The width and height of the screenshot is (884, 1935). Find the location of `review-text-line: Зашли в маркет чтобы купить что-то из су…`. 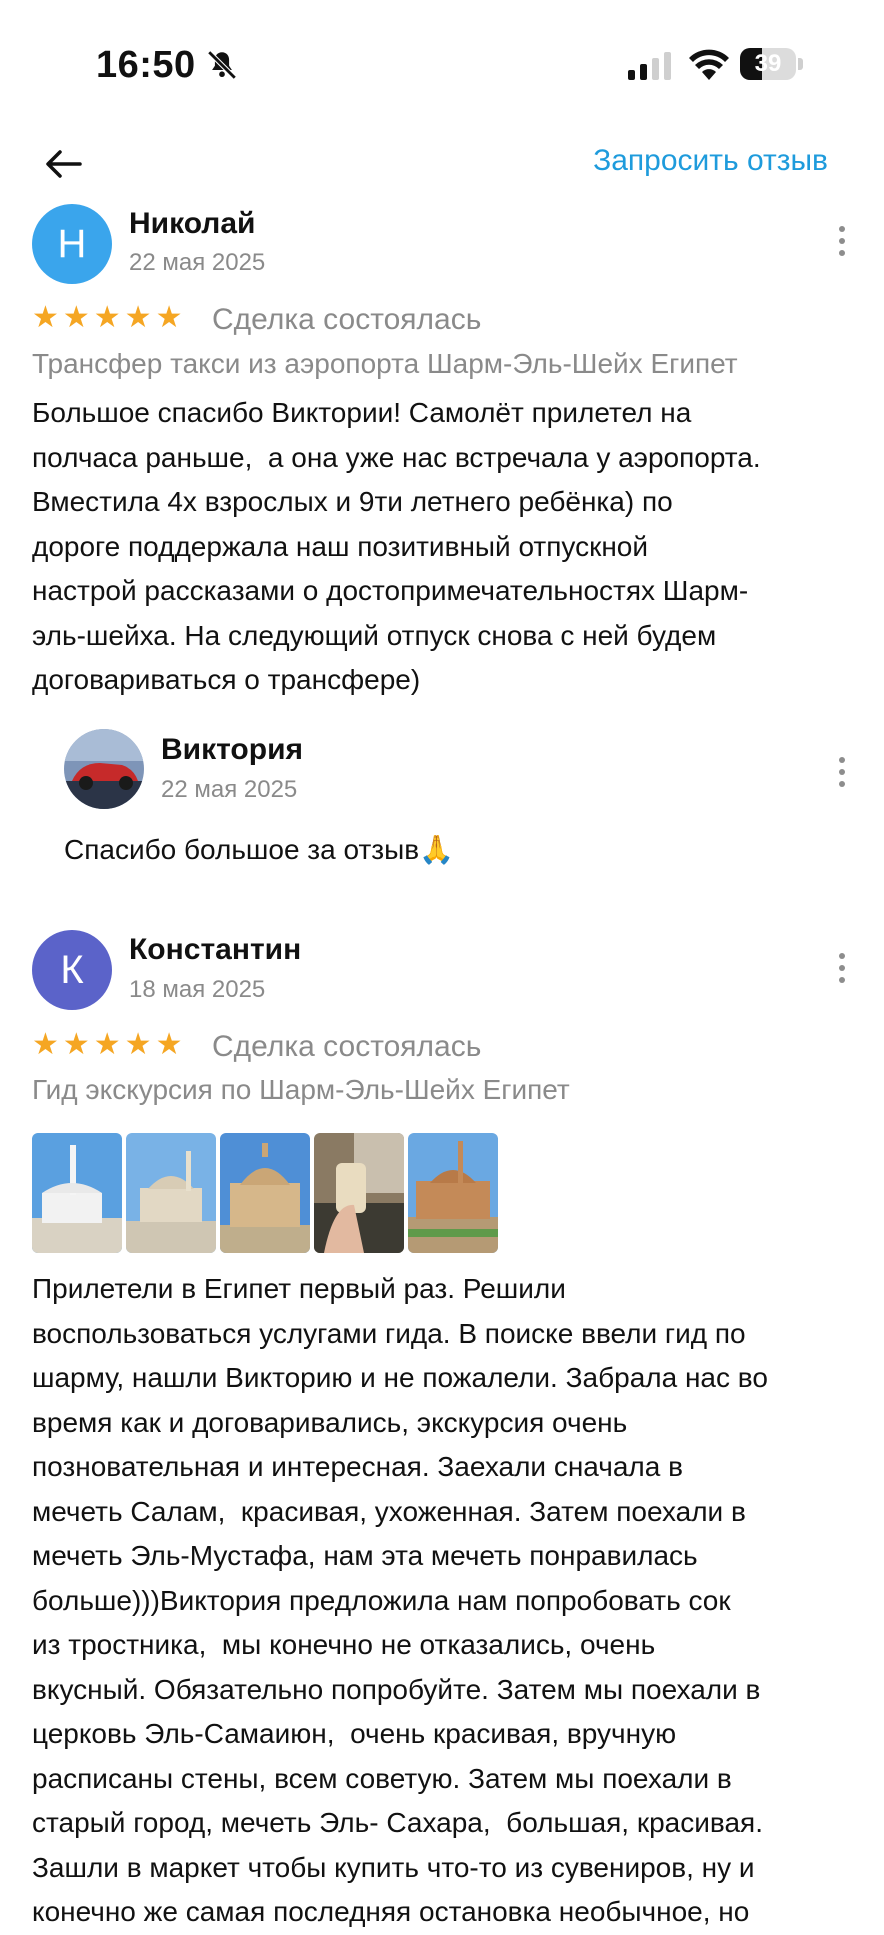

review-text-line: Зашли в маркет чтобы купить что-то из су… is located at coordinates (393, 1867).